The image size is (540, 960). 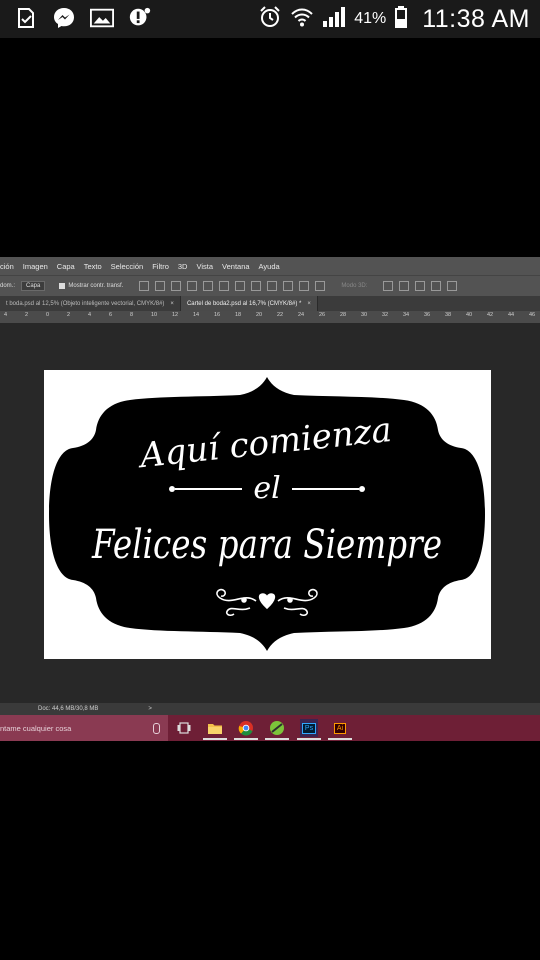 I want to click on ruler-tick-label: 42, so click(x=490, y=315).